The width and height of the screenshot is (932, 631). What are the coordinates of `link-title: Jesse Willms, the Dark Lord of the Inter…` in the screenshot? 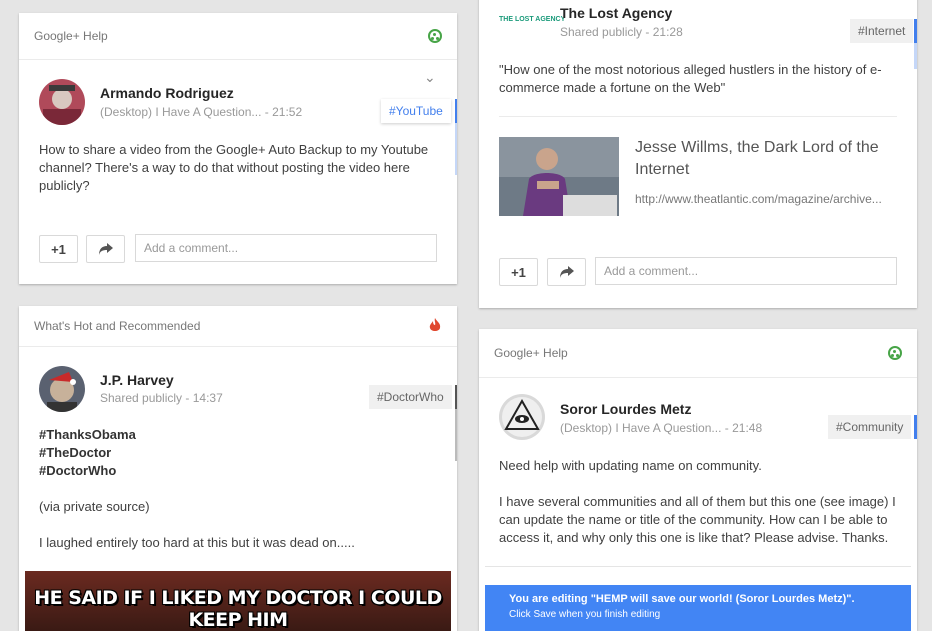 It's located at (765, 159).